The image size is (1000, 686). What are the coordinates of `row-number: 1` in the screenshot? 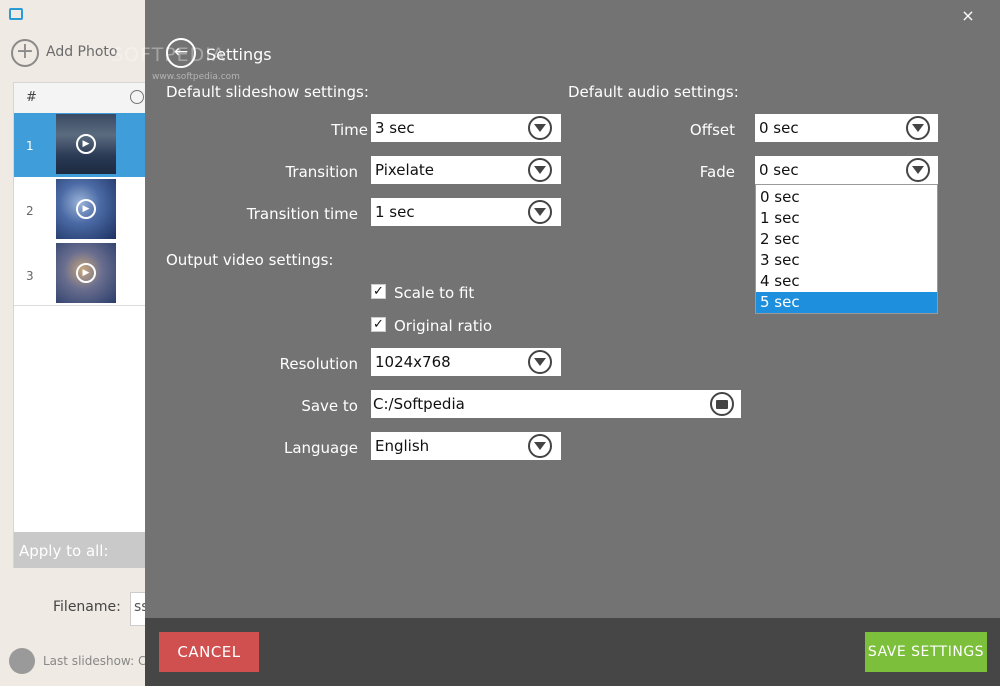 It's located at (30, 146).